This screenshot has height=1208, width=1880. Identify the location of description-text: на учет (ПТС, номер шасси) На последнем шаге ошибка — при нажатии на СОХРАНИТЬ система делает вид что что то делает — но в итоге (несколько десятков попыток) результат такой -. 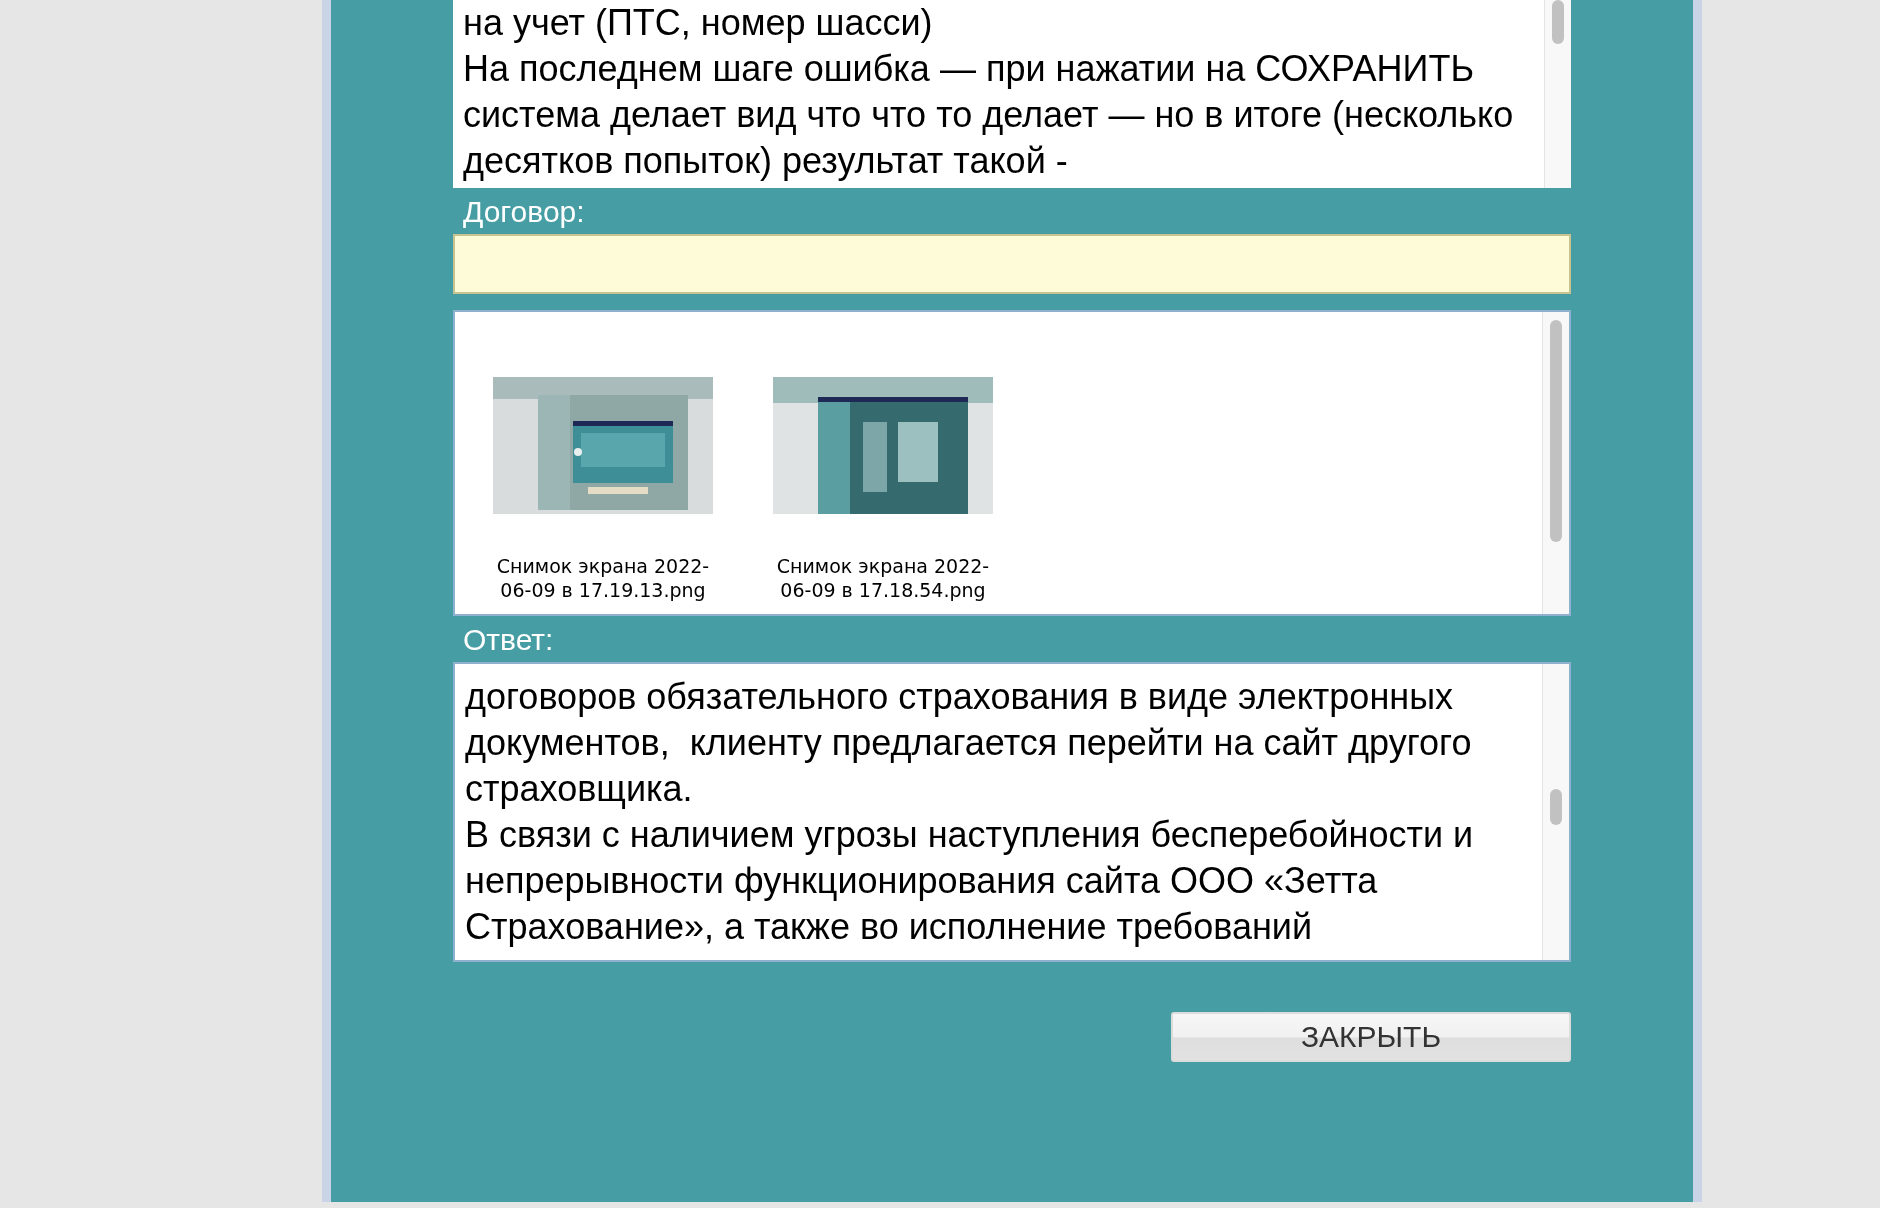
(988, 92).